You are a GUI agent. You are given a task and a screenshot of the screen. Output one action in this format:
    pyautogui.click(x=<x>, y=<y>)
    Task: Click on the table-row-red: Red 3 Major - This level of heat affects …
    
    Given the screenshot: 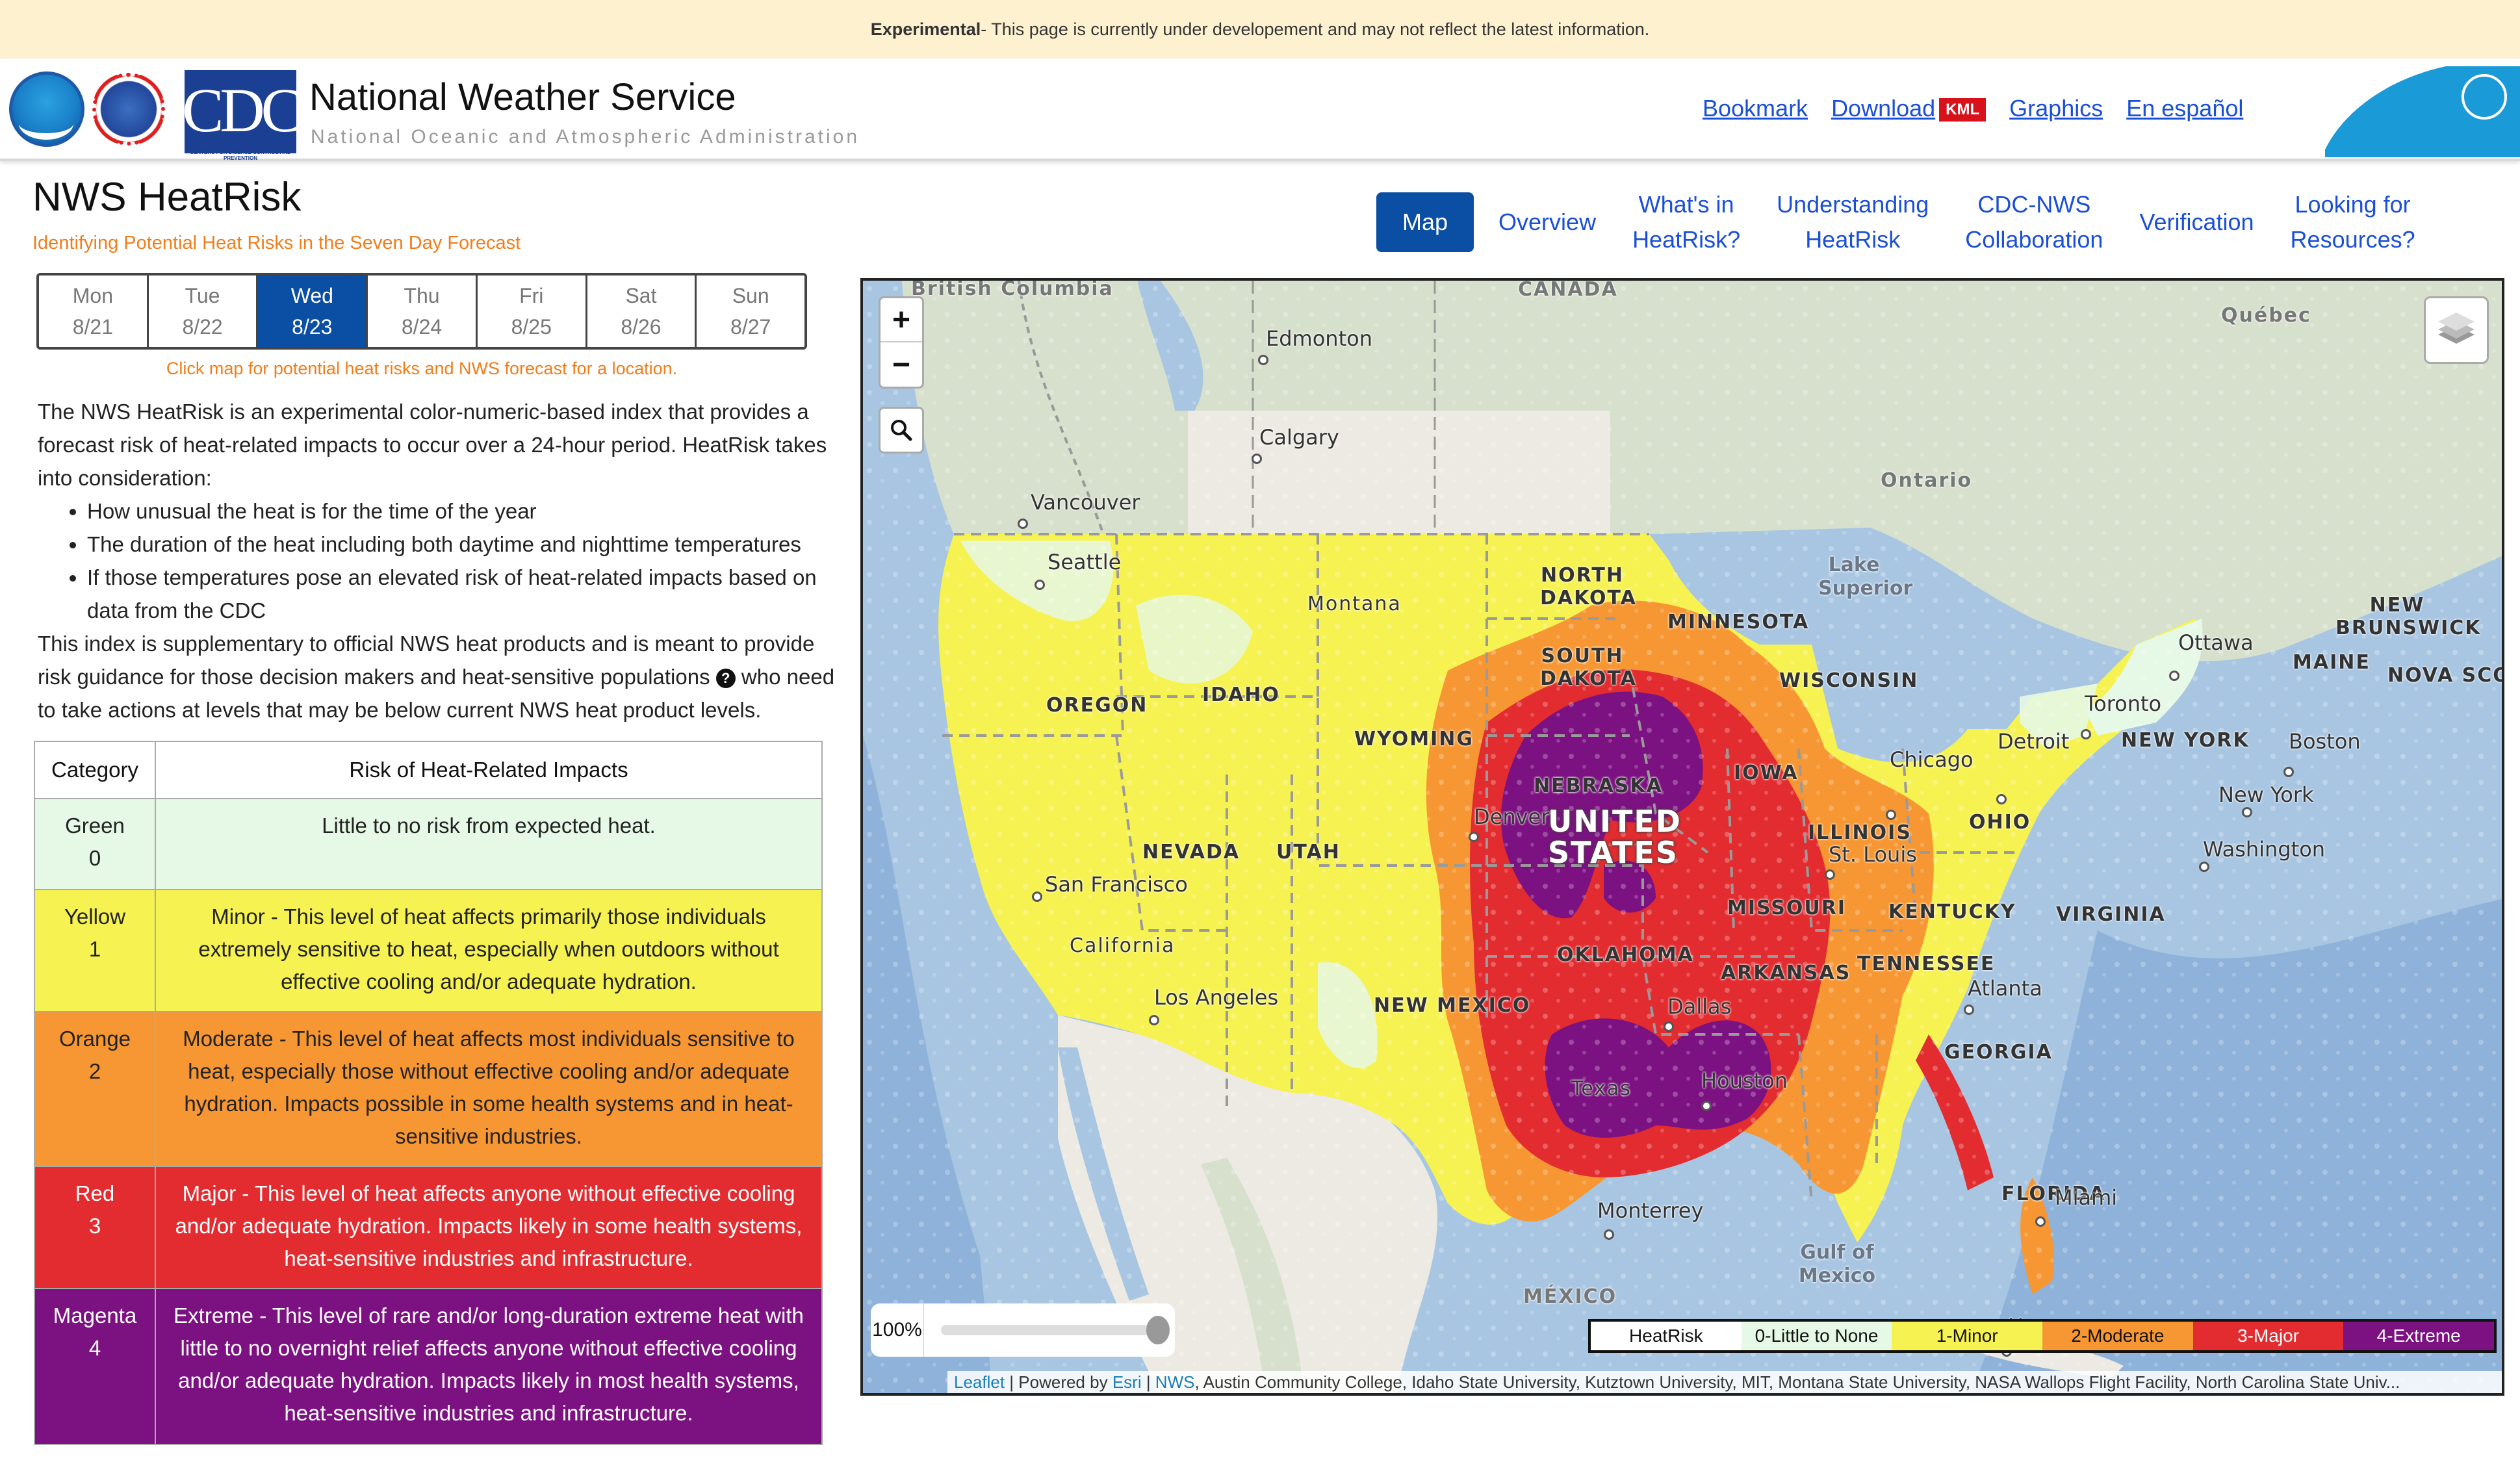 What is the action you would take?
    pyautogui.click(x=428, y=1227)
    